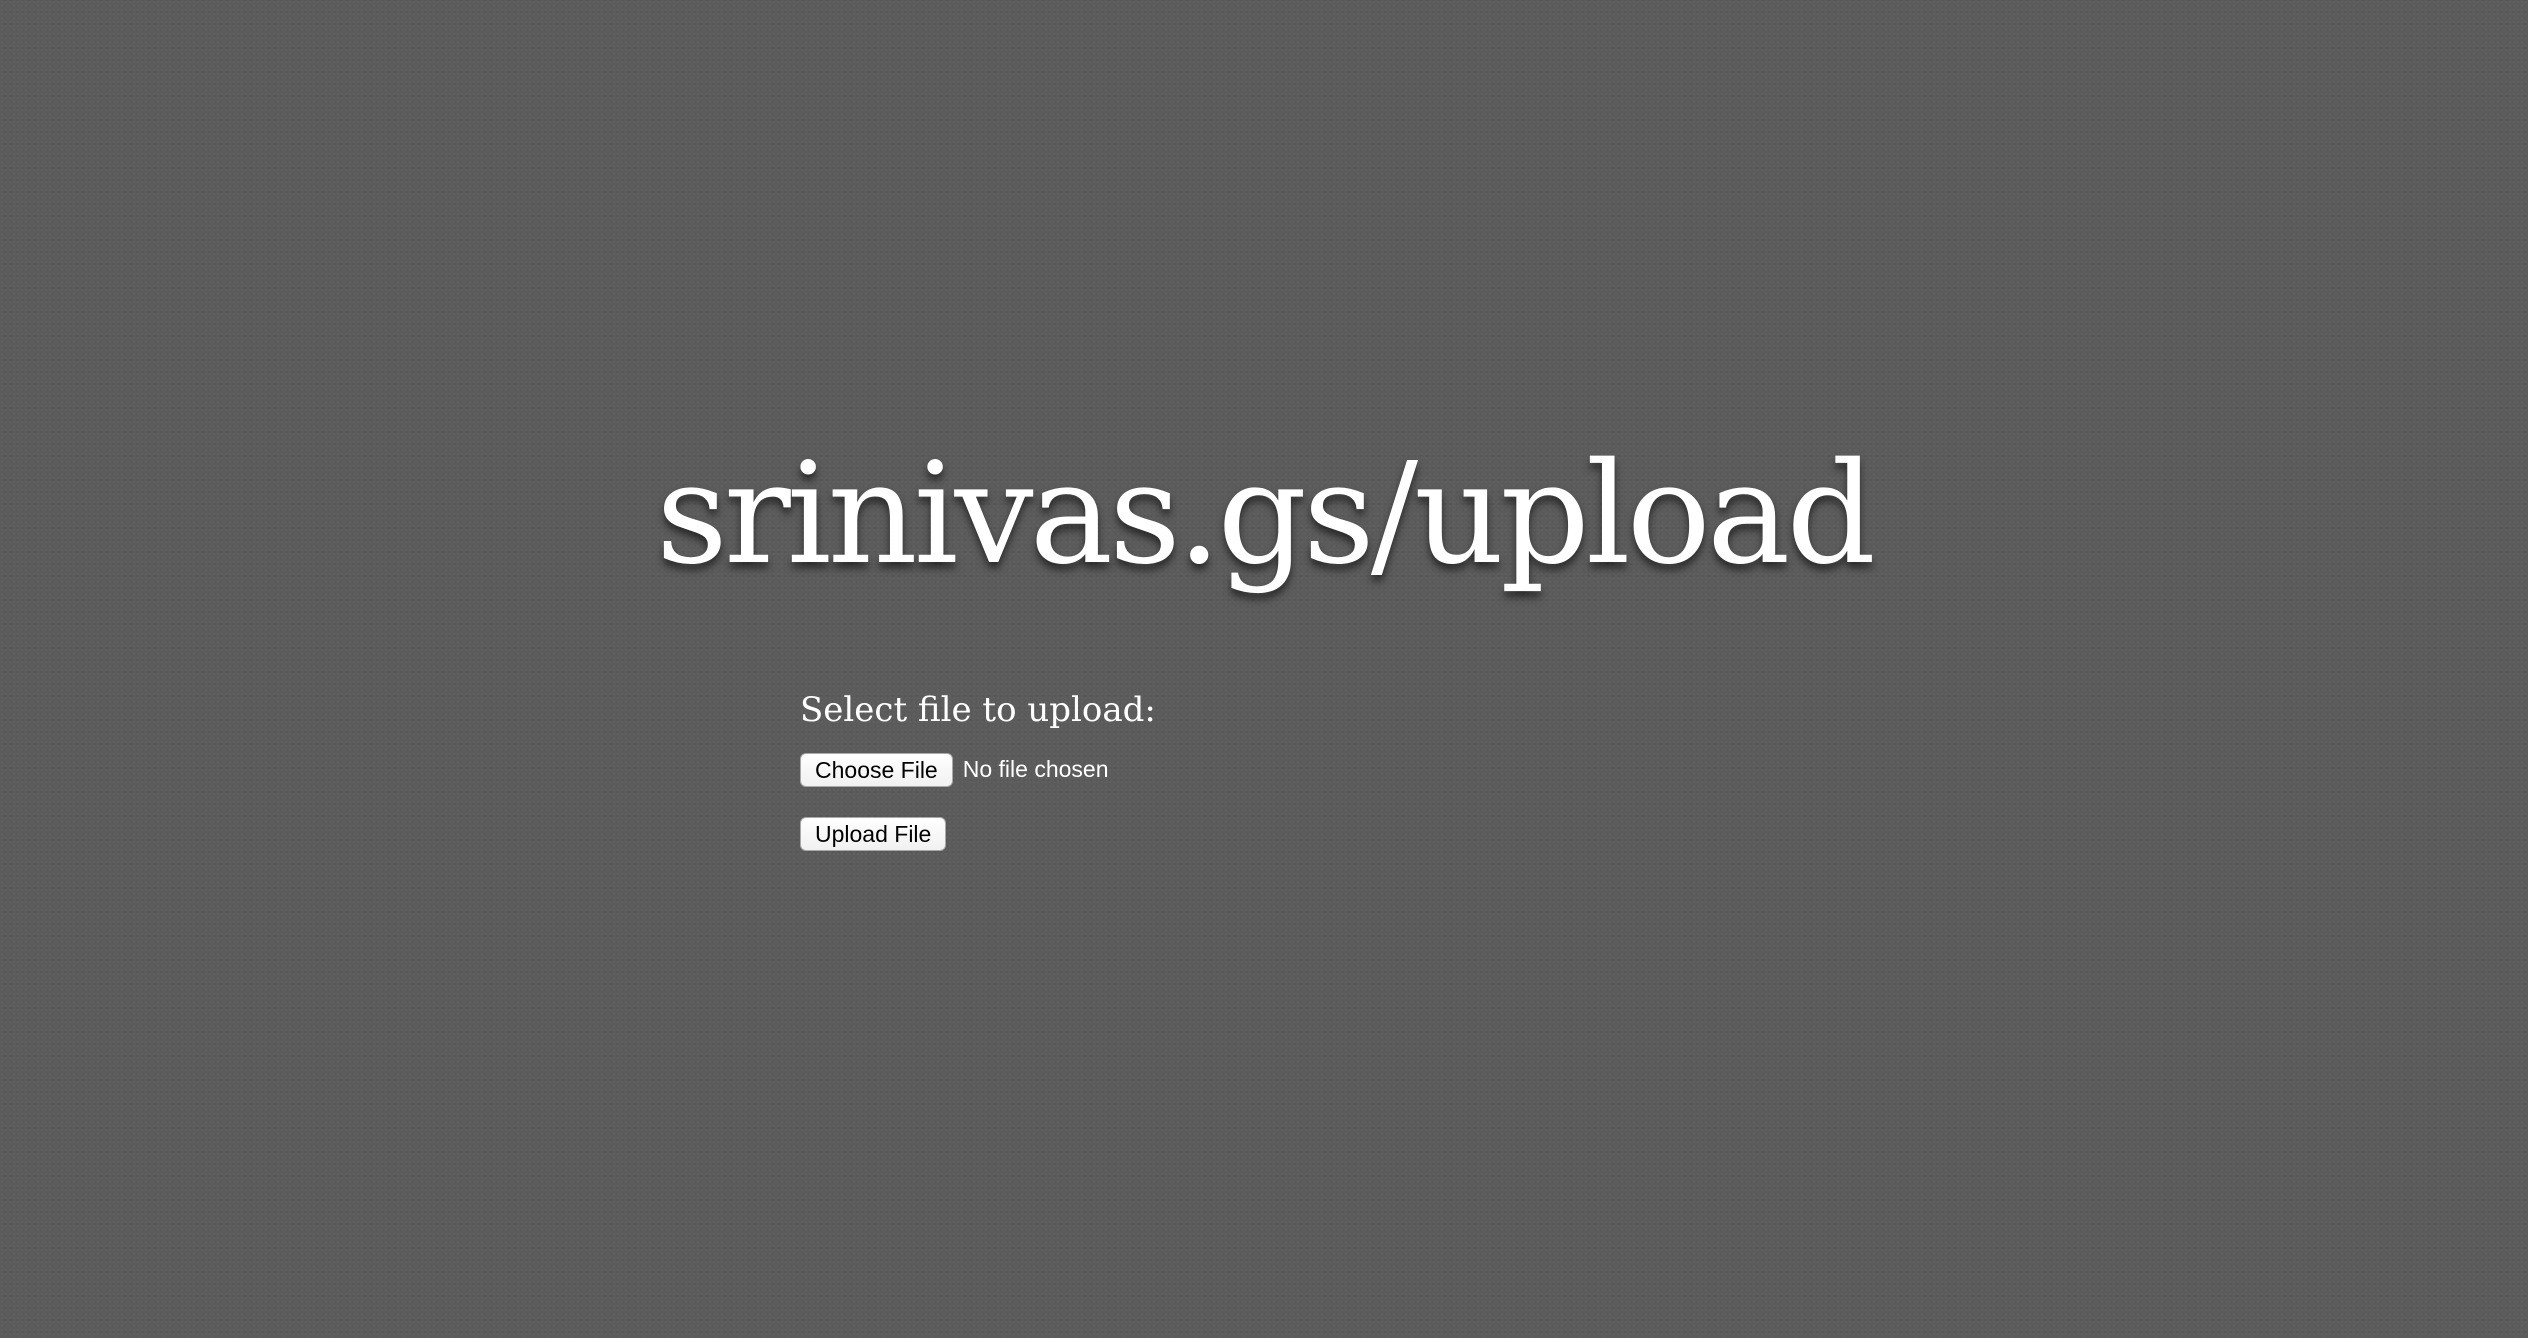 The width and height of the screenshot is (2528, 1338). I want to click on page-title: srinivas.gs/upload, so click(1266, 514).